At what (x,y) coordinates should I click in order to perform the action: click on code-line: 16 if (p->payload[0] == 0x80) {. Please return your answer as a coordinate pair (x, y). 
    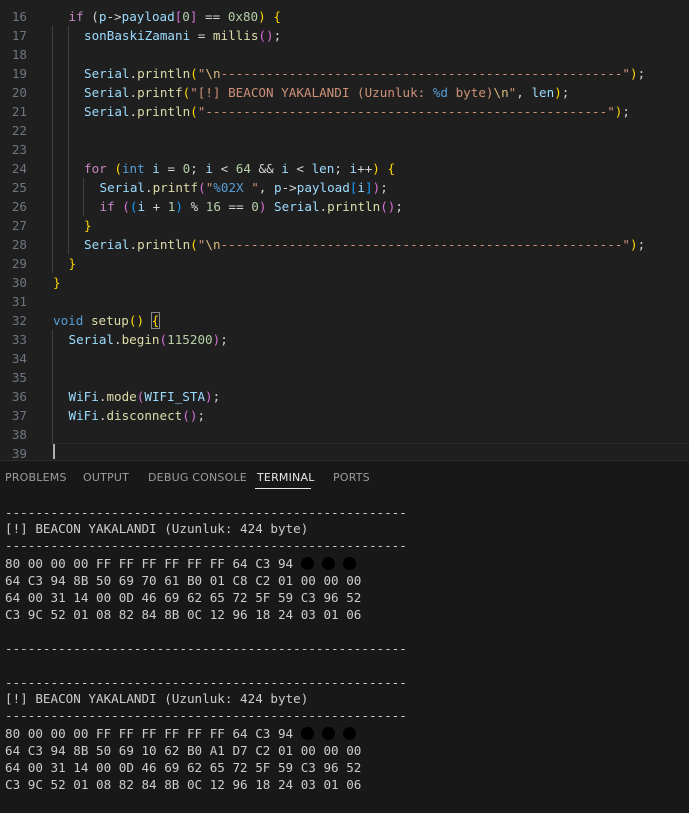
    Looking at the image, I should click on (344, 16).